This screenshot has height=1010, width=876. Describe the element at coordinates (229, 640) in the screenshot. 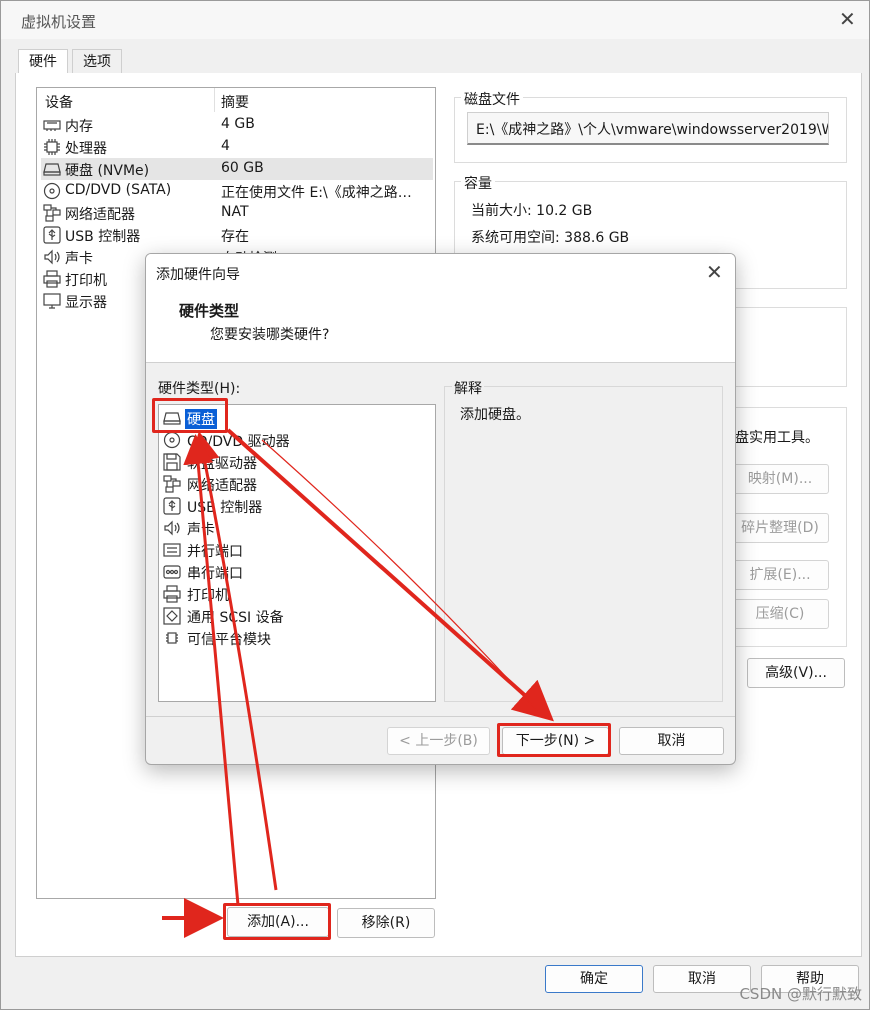

I see `hardware-type-label: 可信平台模块` at that location.